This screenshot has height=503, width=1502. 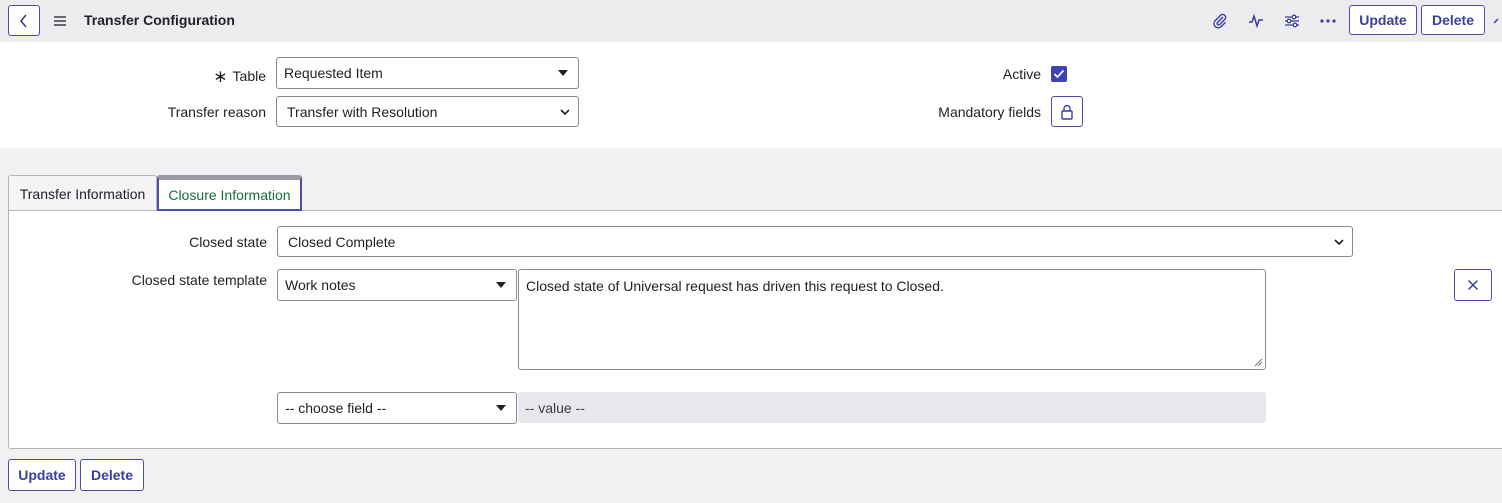 What do you see at coordinates (320, 285) in the screenshot?
I see `template-field-value: Work notes` at bounding box center [320, 285].